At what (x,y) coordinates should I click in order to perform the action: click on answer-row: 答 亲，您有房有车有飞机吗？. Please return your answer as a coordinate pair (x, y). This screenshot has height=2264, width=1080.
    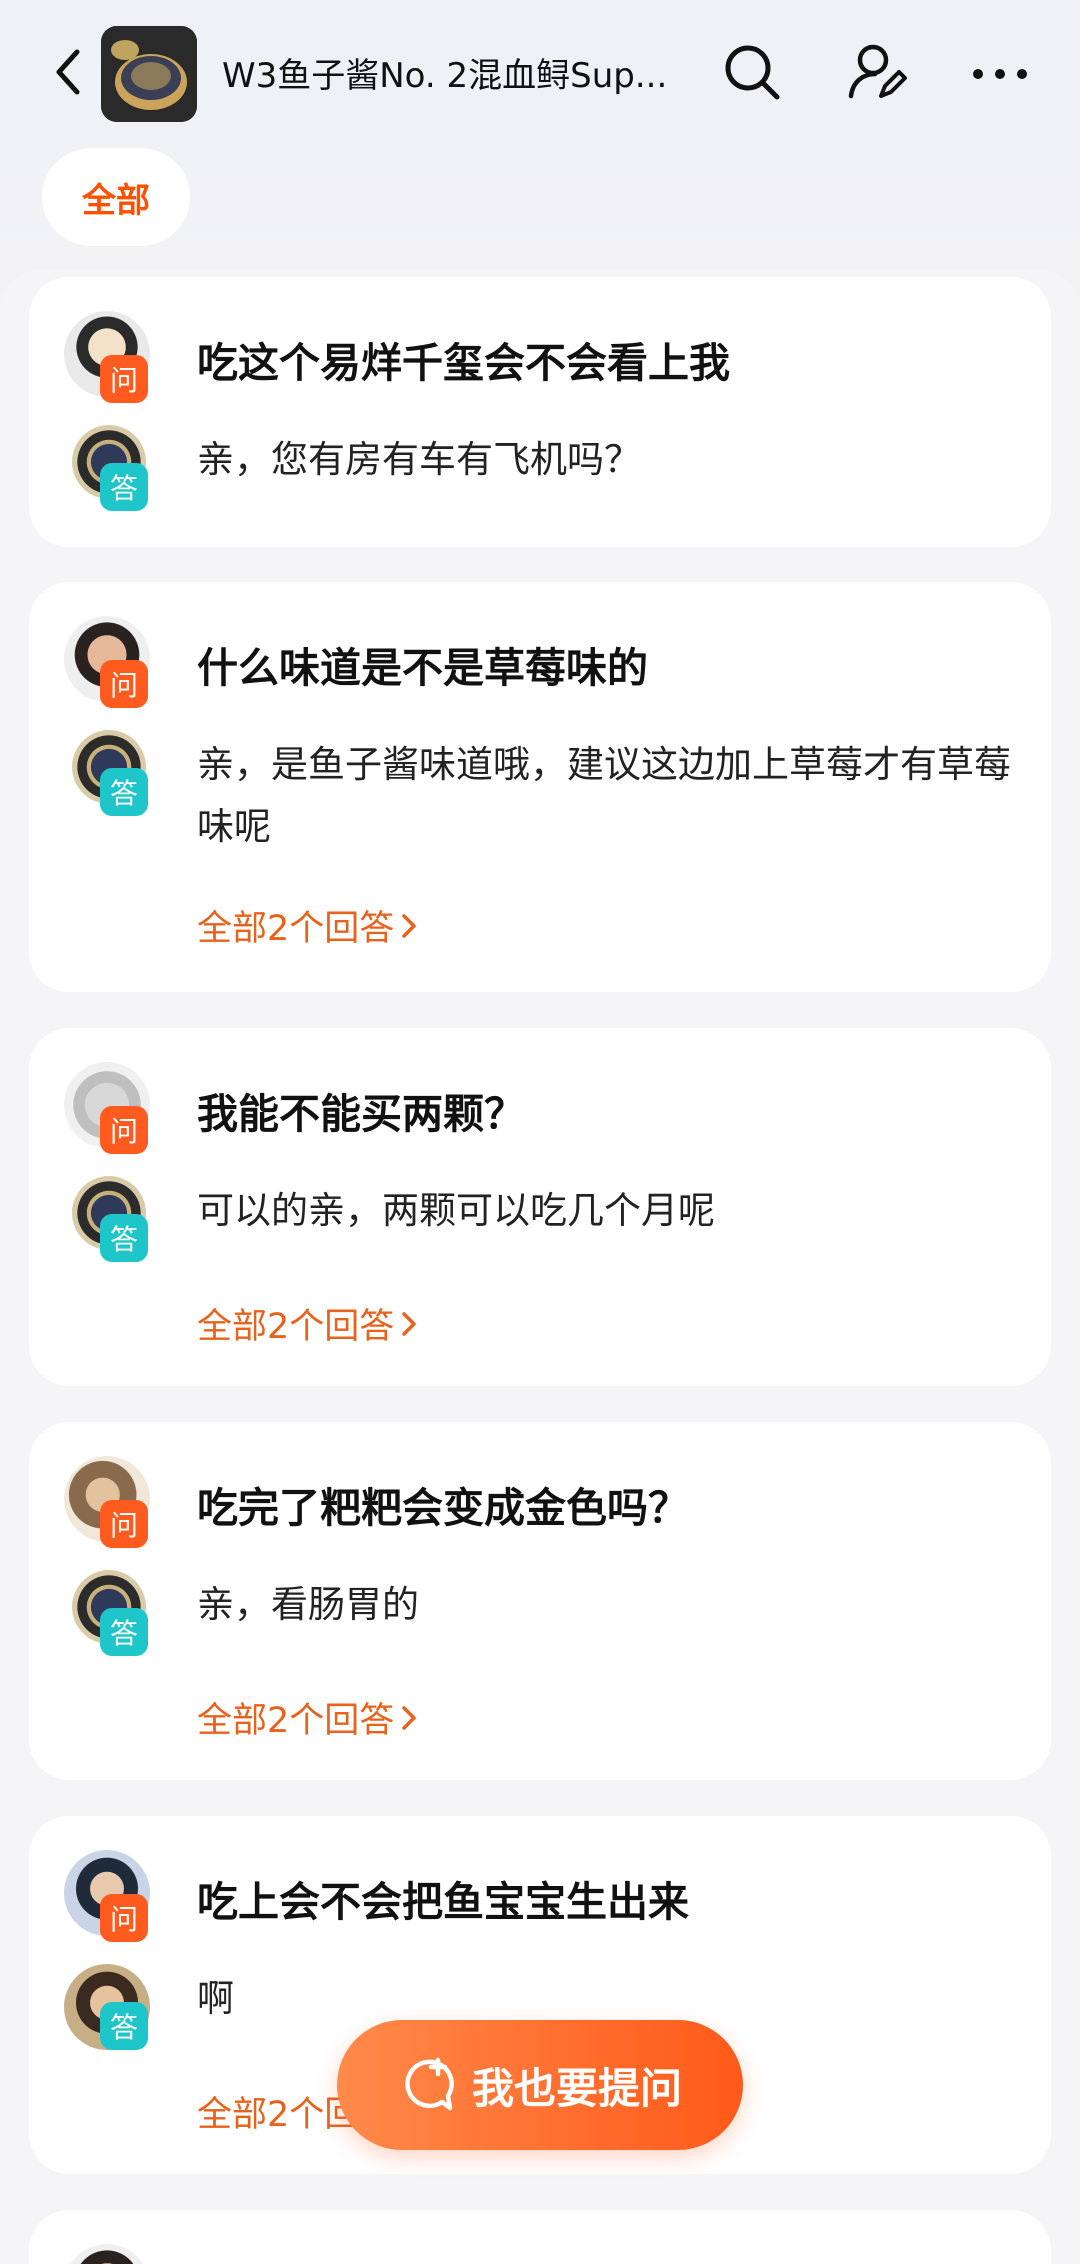
    Looking at the image, I should click on (540, 470).